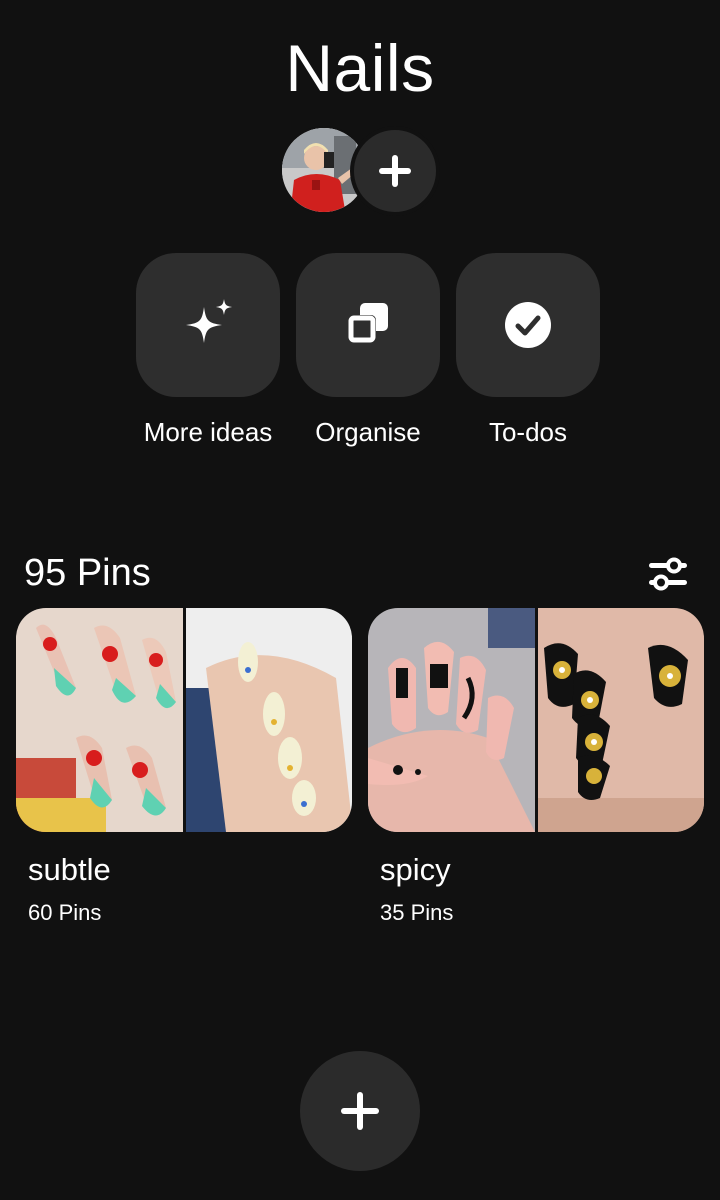 The width and height of the screenshot is (720, 1200). What do you see at coordinates (368, 432) in the screenshot?
I see `organise-label: Organise` at bounding box center [368, 432].